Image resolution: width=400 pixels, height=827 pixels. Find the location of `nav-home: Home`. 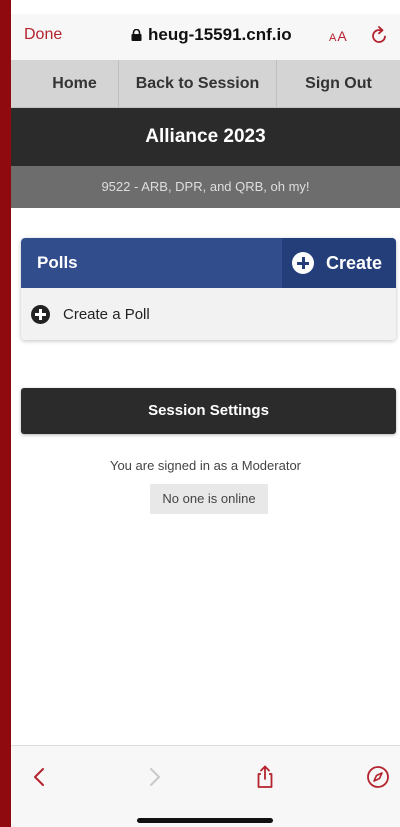

nav-home: Home is located at coordinates (65, 83).